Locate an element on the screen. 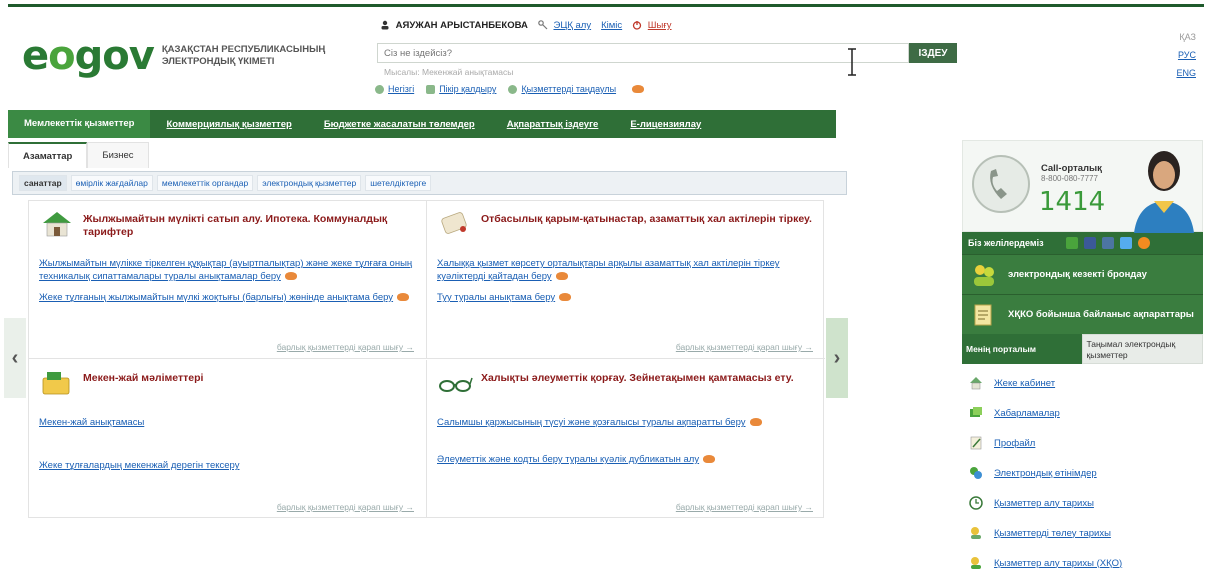  carousel-prev-button: ‹ is located at coordinates (15, 358).